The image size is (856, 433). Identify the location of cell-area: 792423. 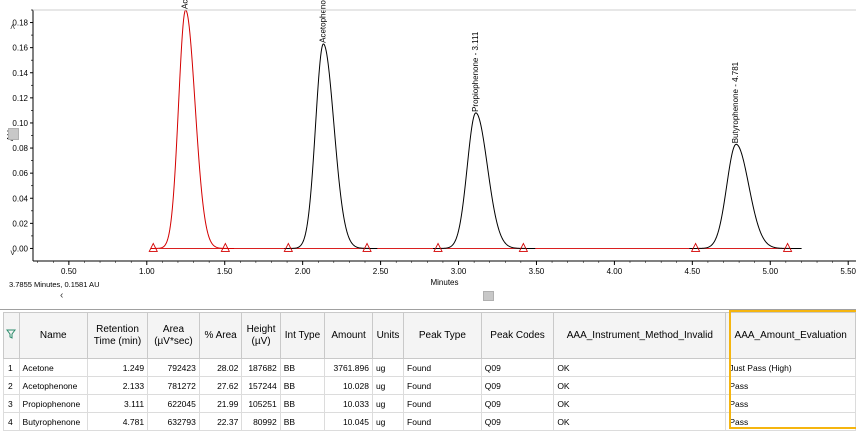
(173, 367).